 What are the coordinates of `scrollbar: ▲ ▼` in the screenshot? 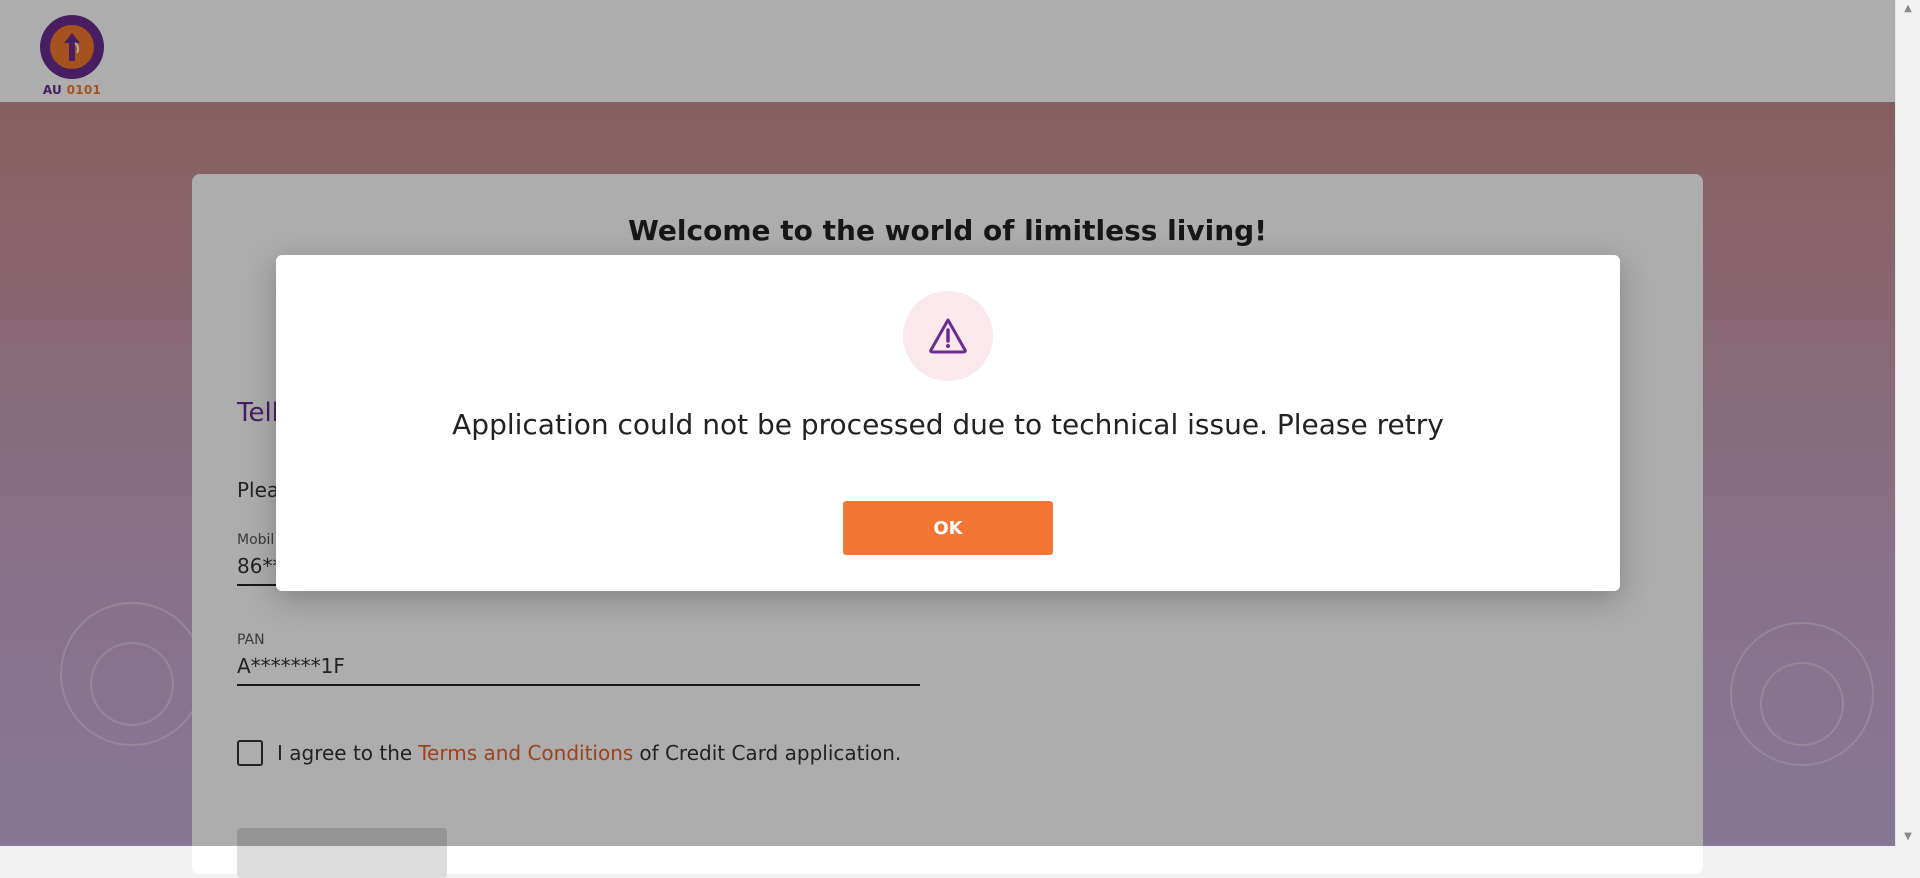 It's located at (1907, 423).